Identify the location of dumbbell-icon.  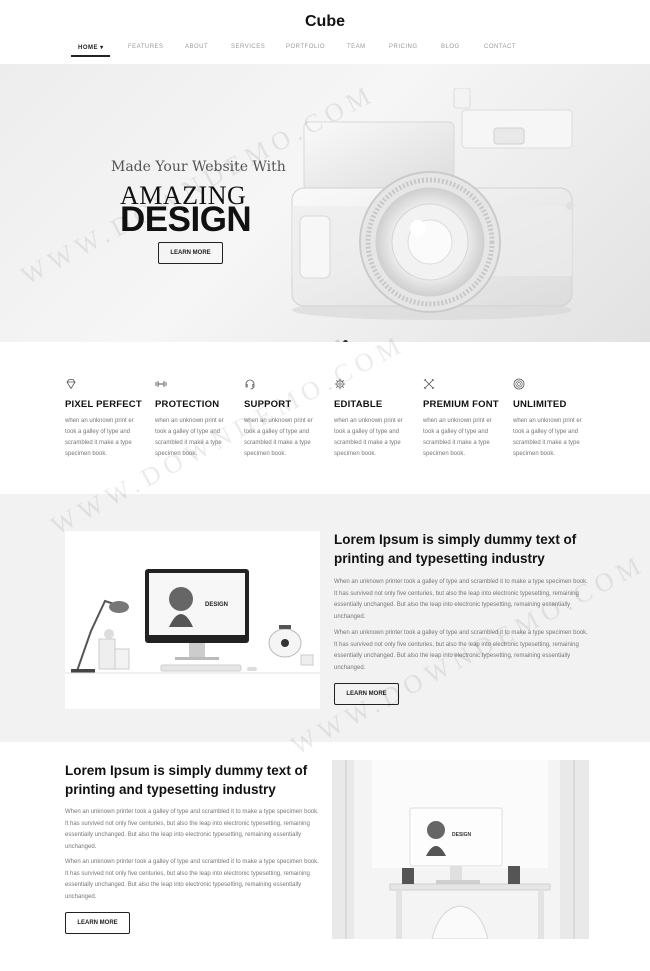
(161, 384).